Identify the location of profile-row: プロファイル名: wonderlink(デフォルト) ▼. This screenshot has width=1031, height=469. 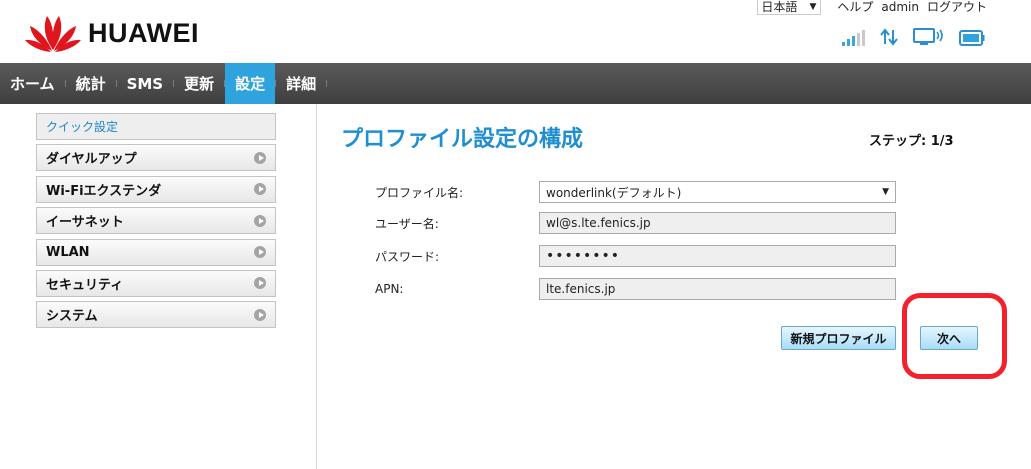
(635, 192).